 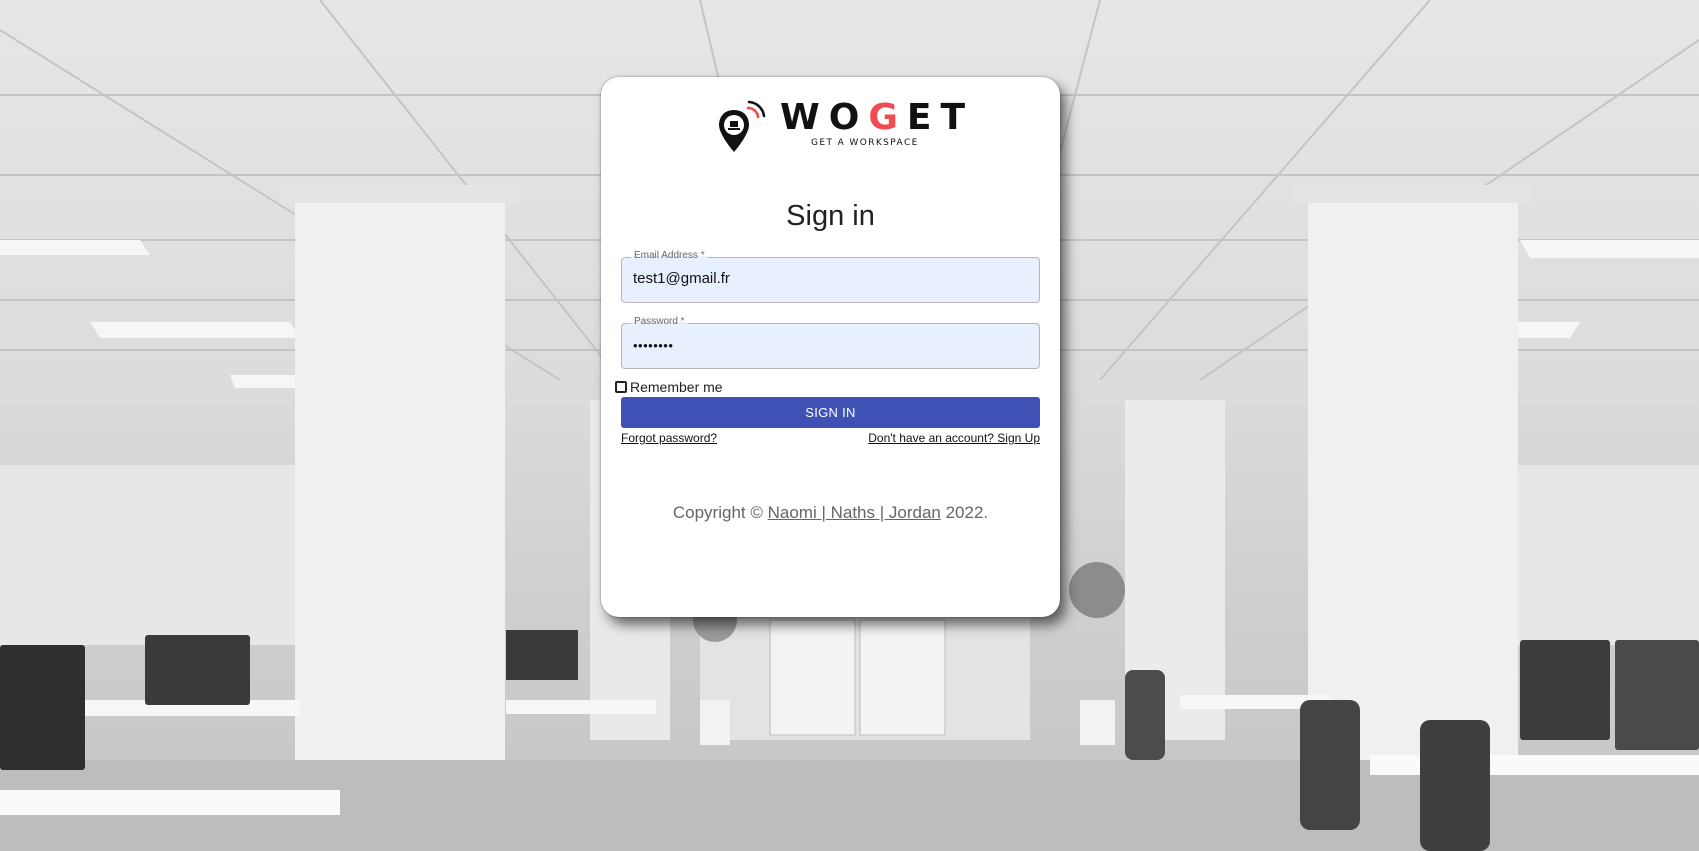 What do you see at coordinates (954, 438) in the screenshot?
I see `signup-link: Don't have an account? Sign Up` at bounding box center [954, 438].